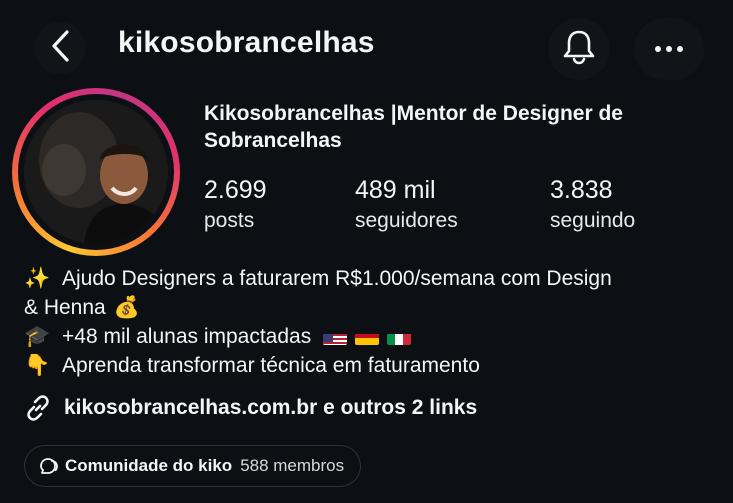  I want to click on community-chip: Comunidade do kiko 588 membros, so click(193, 466).